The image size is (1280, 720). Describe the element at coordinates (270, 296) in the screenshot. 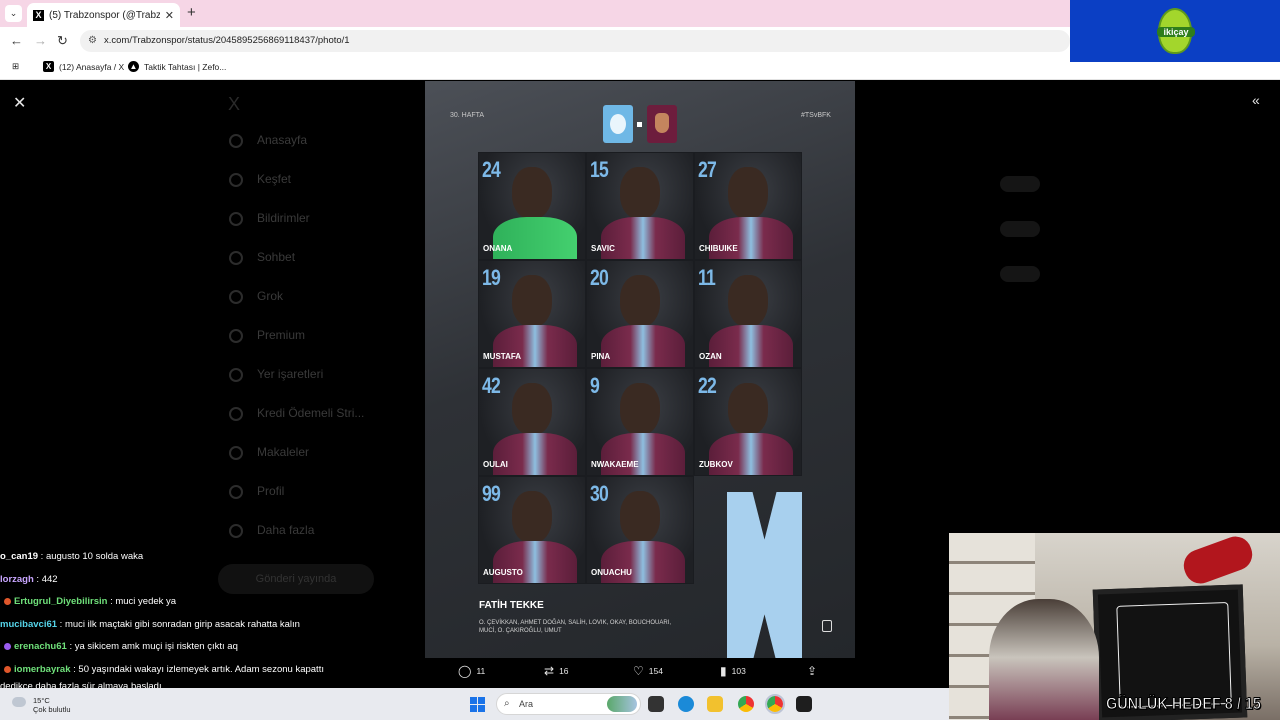

I see `sidebar-item: Grok` at that location.